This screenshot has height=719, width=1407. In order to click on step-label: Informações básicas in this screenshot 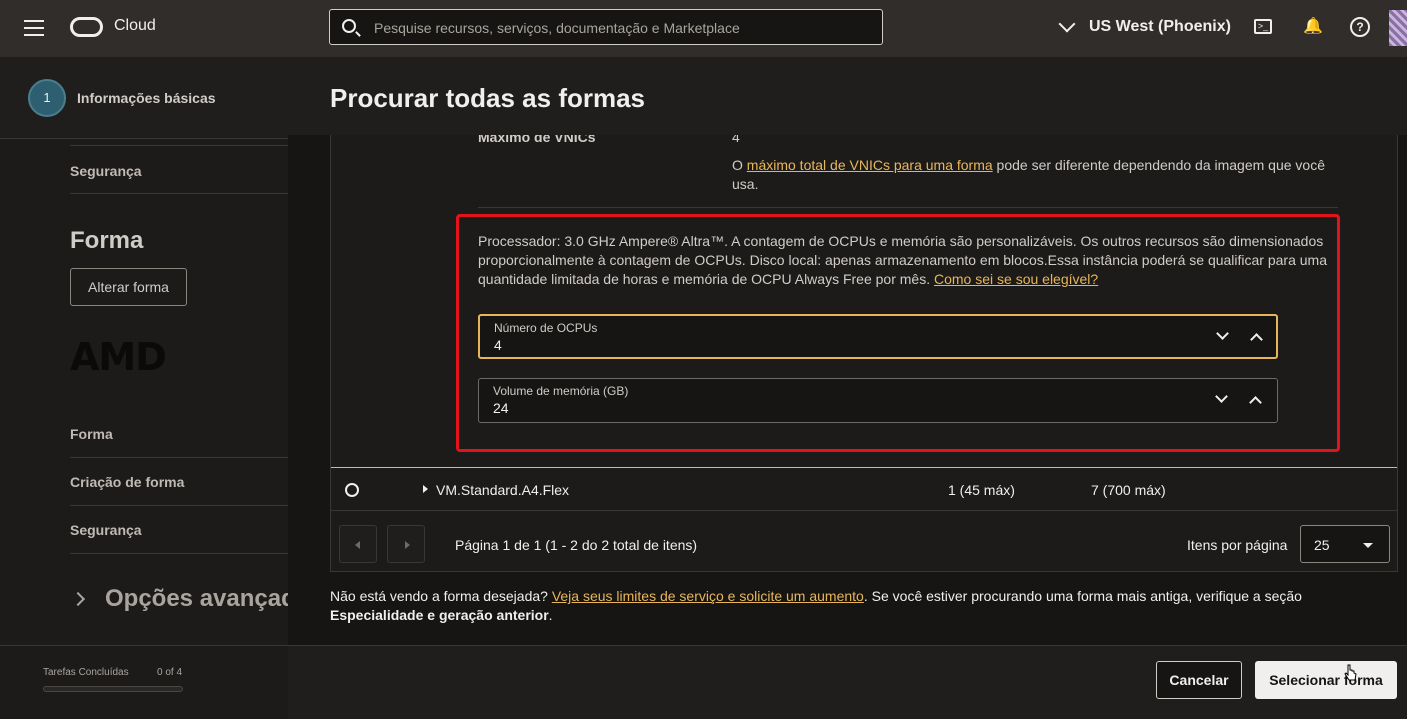, I will do `click(146, 98)`.